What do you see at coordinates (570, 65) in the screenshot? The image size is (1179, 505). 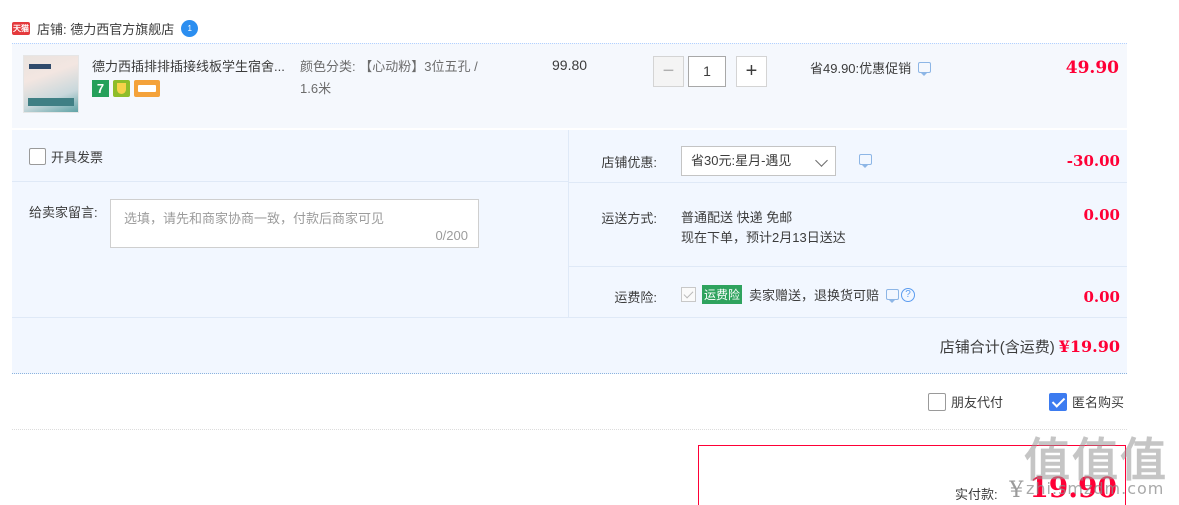 I see `unit-price: 99.80` at bounding box center [570, 65].